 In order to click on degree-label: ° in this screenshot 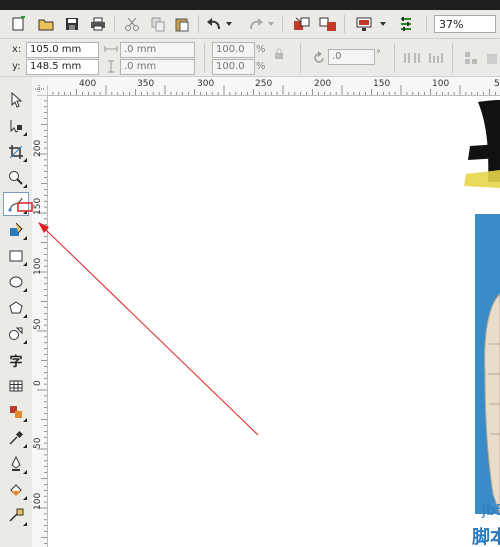, I will do `click(378, 54)`.